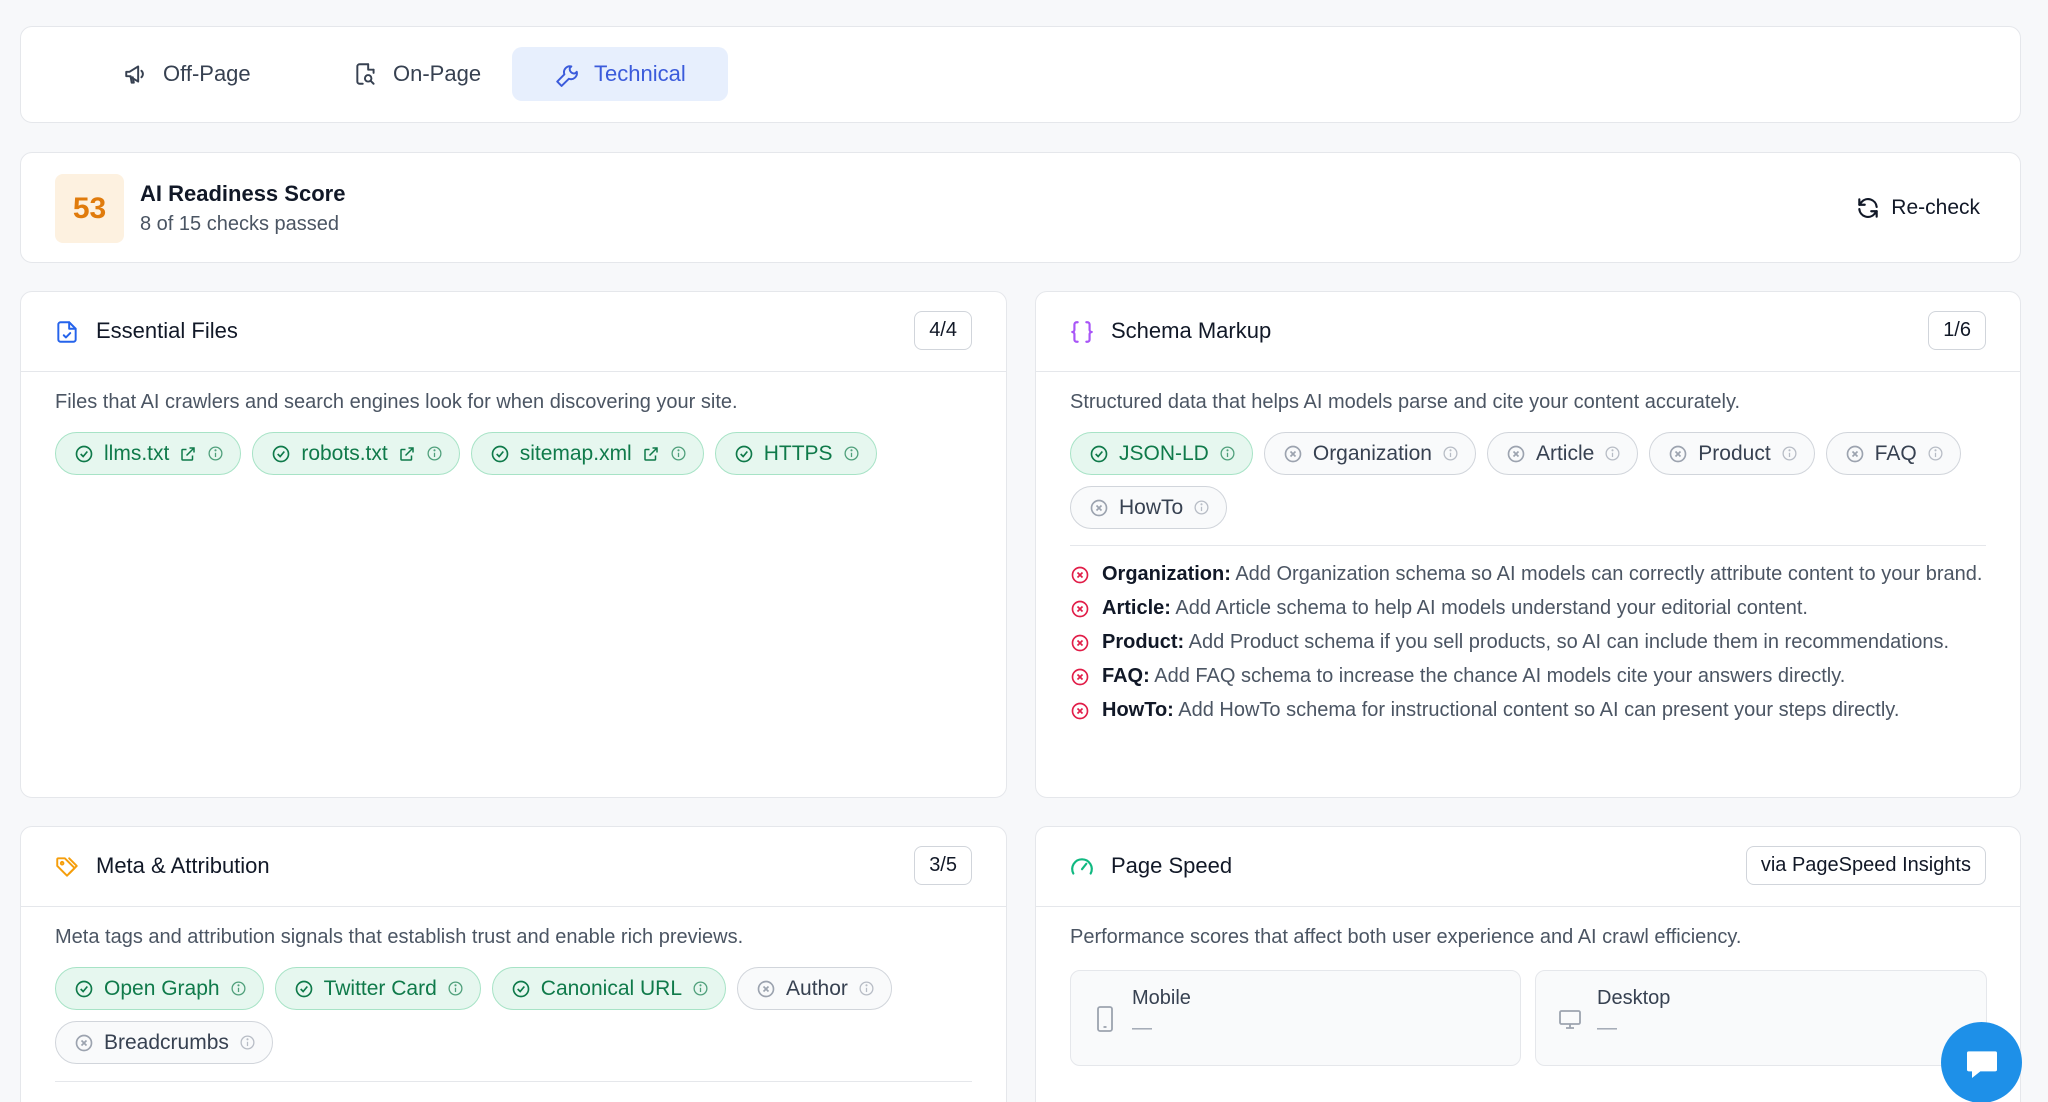  I want to click on chip-product: Product, so click(1732, 453).